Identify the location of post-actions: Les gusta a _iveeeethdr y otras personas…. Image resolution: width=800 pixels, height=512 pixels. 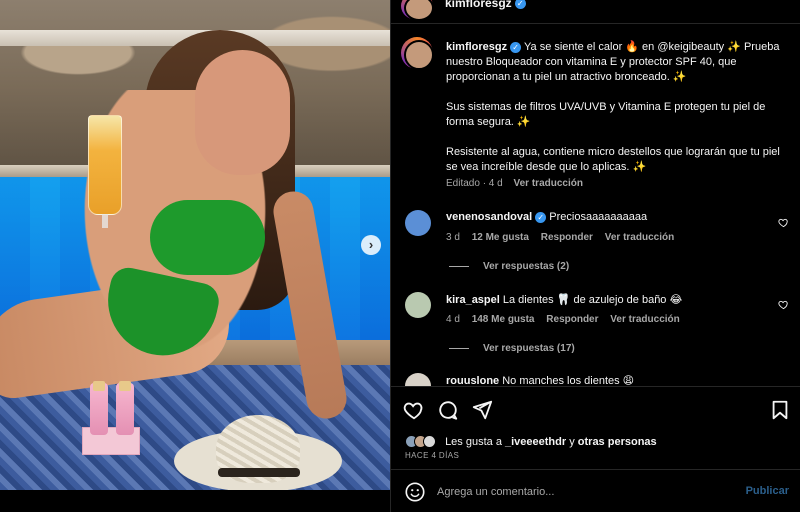
(595, 449).